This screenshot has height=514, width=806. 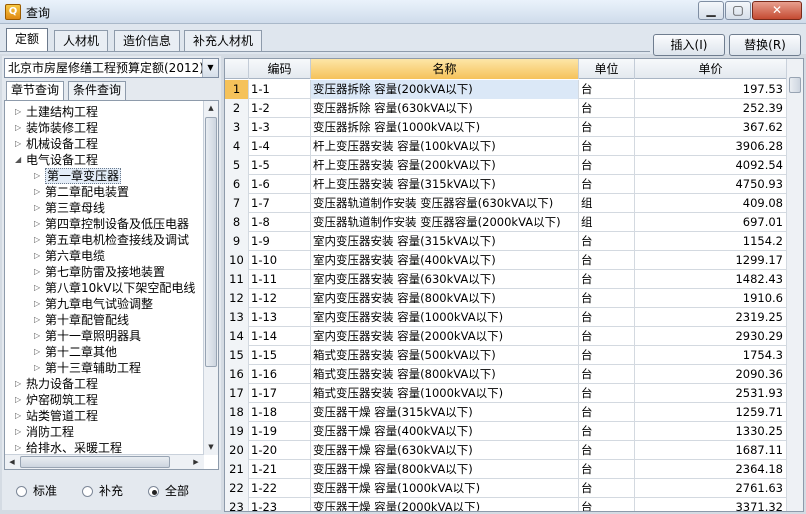 I want to click on cell-price: 4750.93, so click(x=711, y=184).